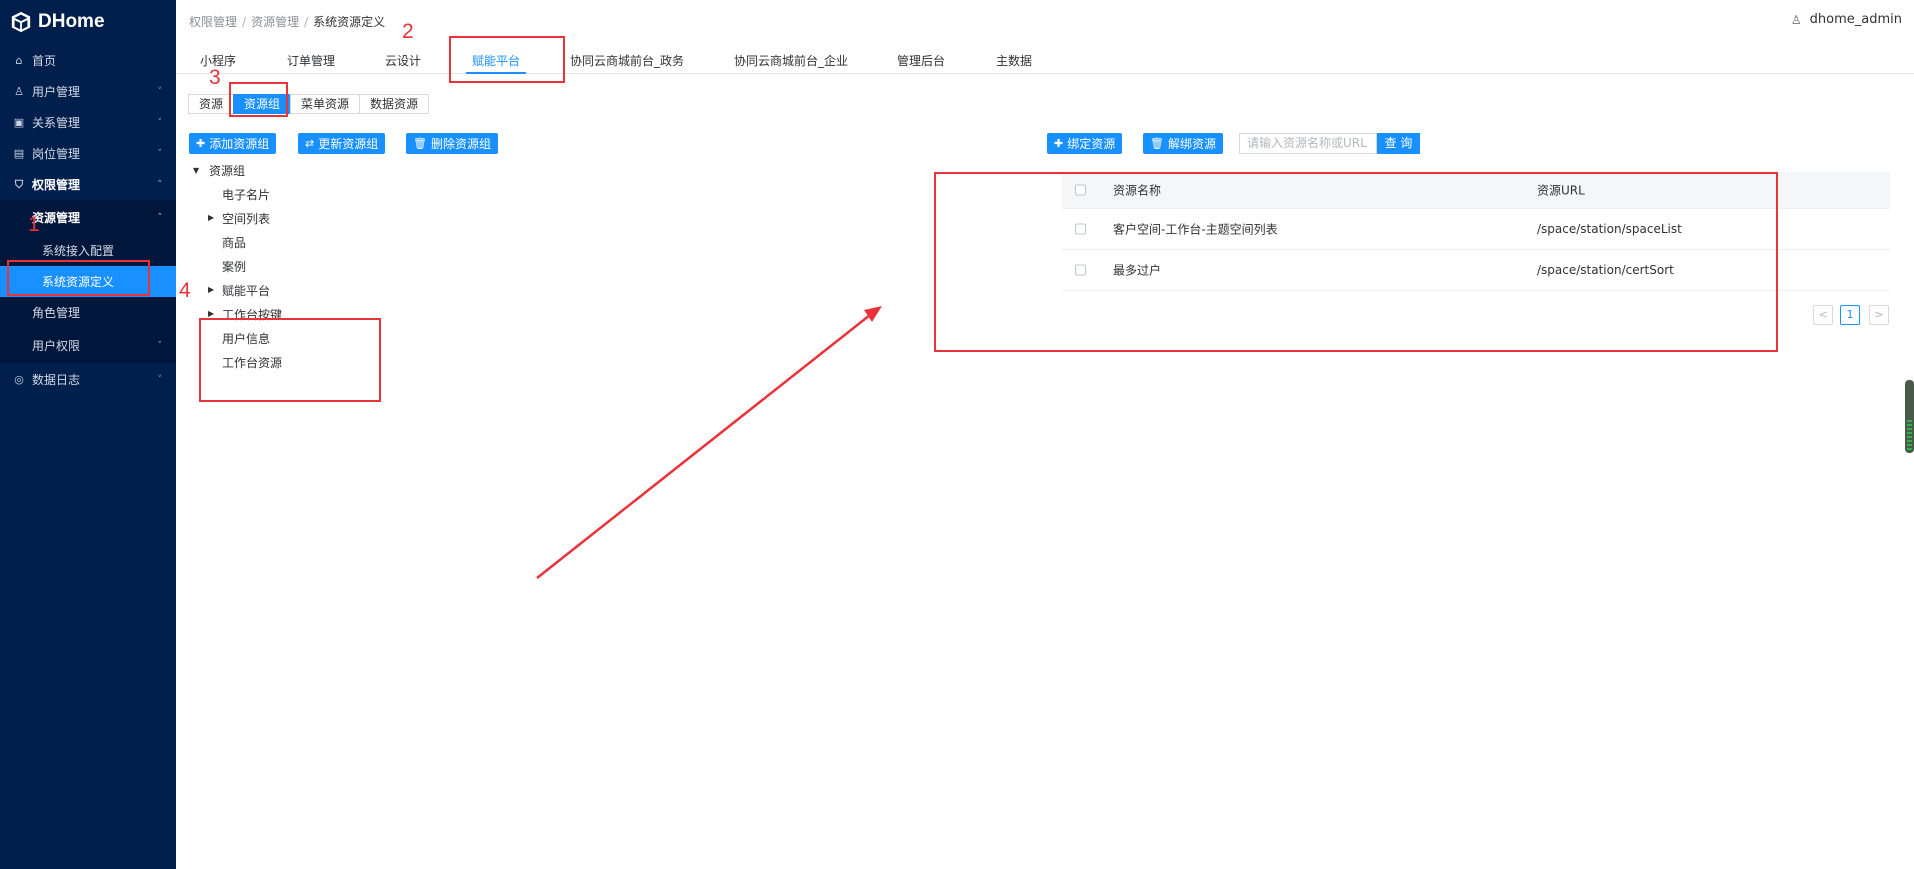  I want to click on sidebar-item-label: 系统接入配置, so click(78, 251).